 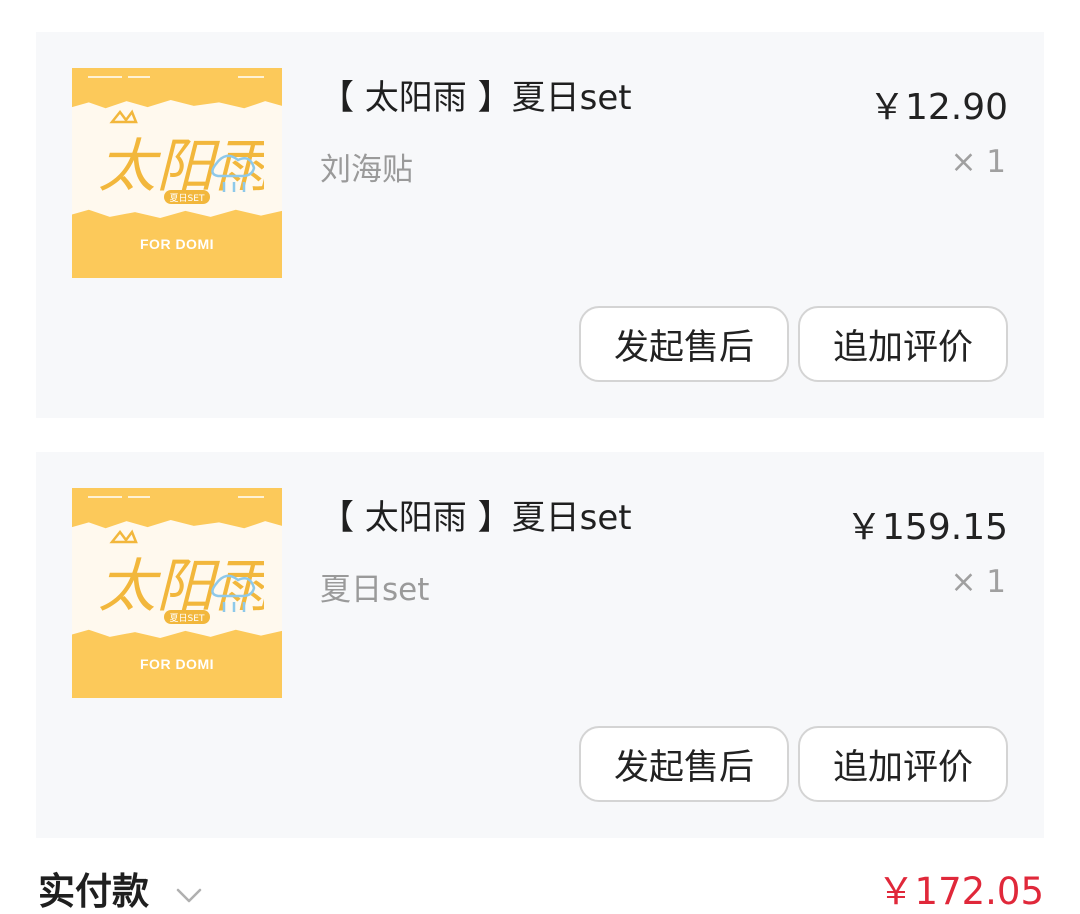 What do you see at coordinates (189, 895) in the screenshot?
I see `chevron-down-icon` at bounding box center [189, 895].